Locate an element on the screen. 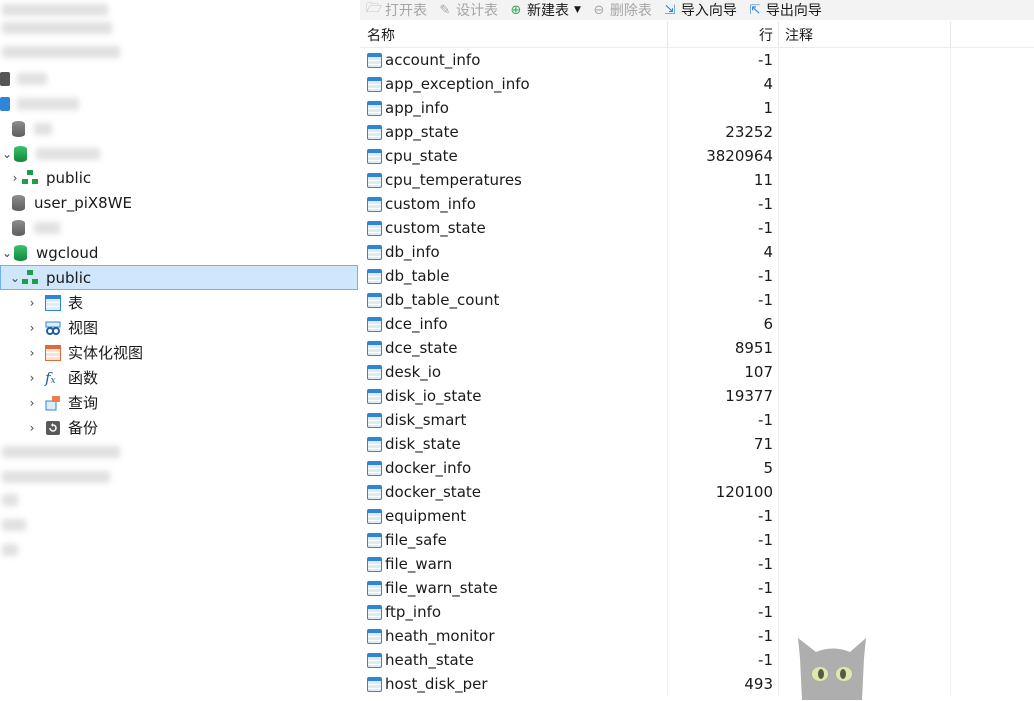  export-wizard-button: ⇱ 导出向导 is located at coordinates (784, 10).